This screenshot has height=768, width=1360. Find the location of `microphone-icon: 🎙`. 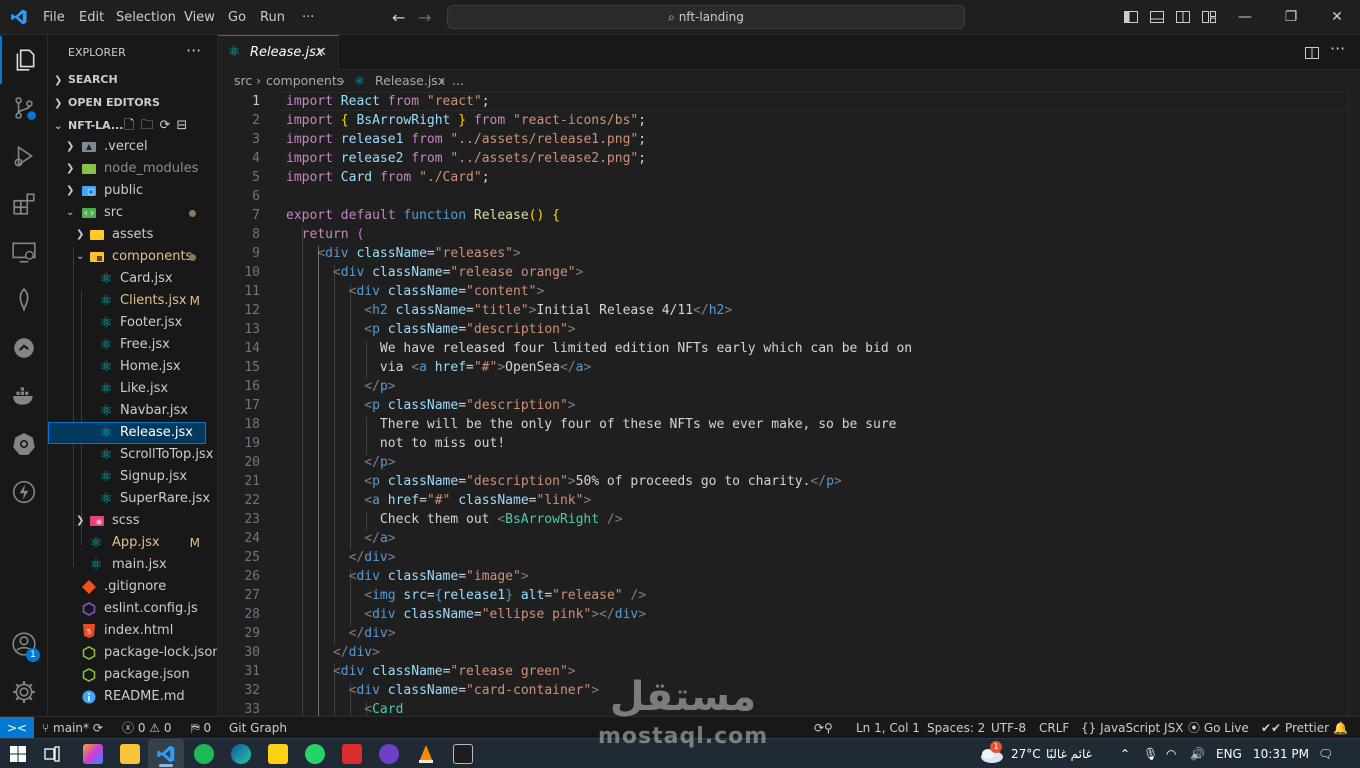

microphone-icon: 🎙 is located at coordinates (1150, 753).